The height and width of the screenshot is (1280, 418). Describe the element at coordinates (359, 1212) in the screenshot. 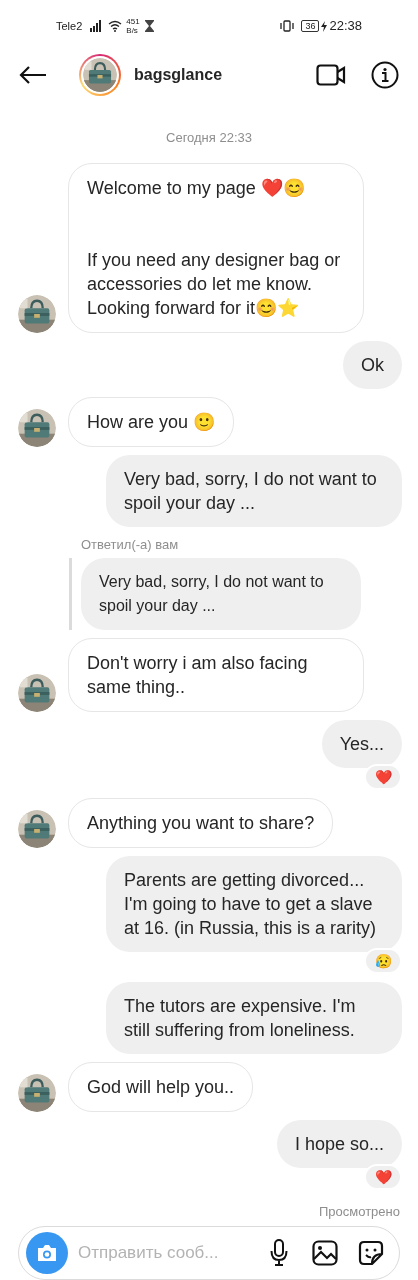

I see `seen-status: Просмотрено` at that location.